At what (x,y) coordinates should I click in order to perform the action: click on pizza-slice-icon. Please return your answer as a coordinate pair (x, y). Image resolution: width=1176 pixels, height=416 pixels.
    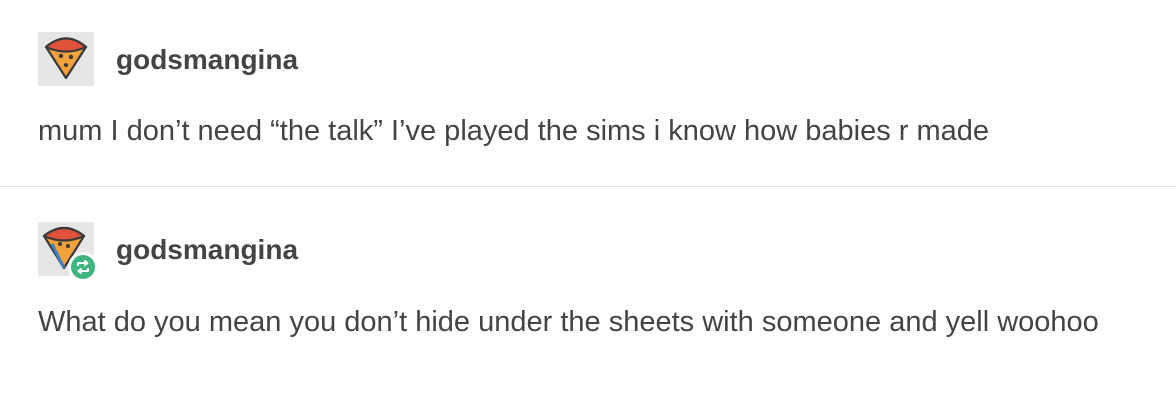
    Looking at the image, I should click on (66, 58).